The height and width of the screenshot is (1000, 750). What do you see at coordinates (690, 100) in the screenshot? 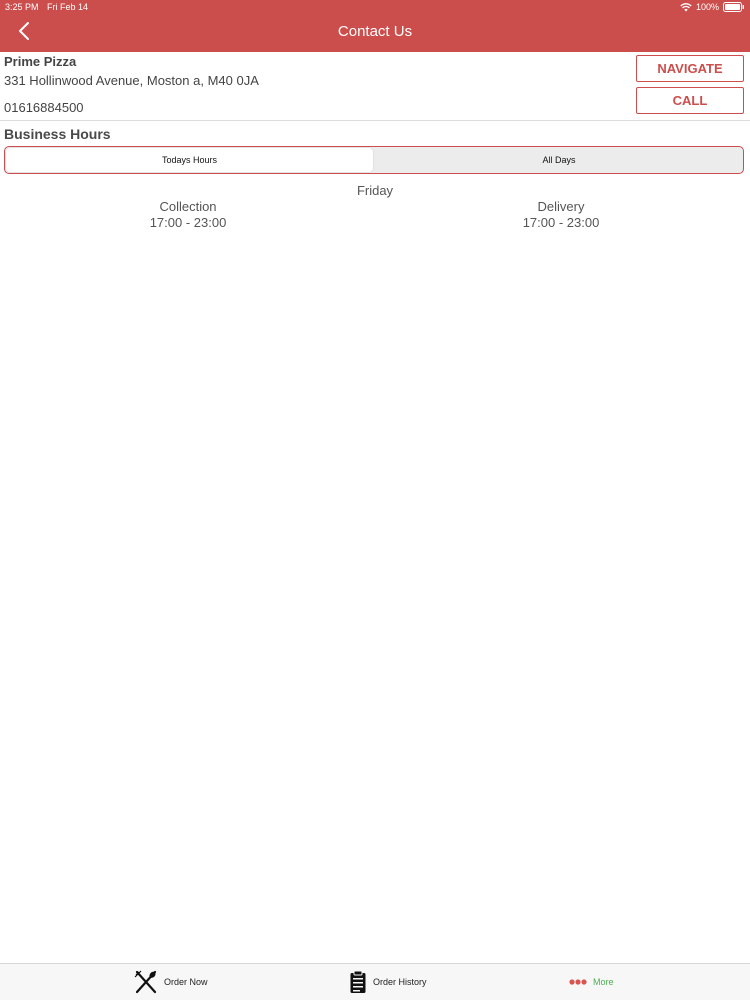
I see `call-button: CALL` at bounding box center [690, 100].